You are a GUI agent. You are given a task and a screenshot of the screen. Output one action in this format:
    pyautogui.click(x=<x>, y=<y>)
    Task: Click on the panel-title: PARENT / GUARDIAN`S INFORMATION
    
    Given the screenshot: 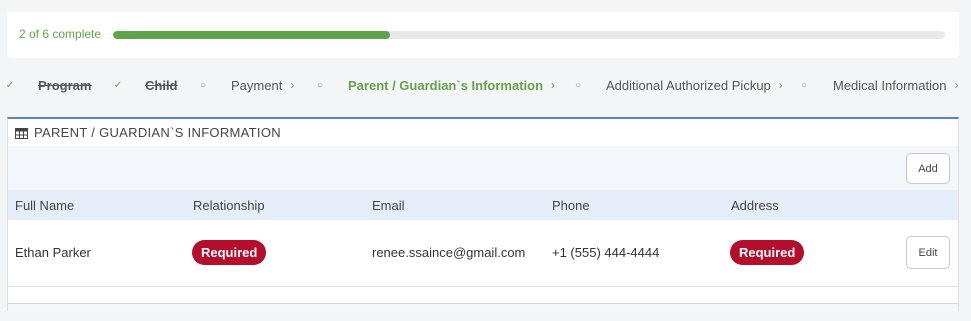 What is the action you would take?
    pyautogui.click(x=157, y=132)
    